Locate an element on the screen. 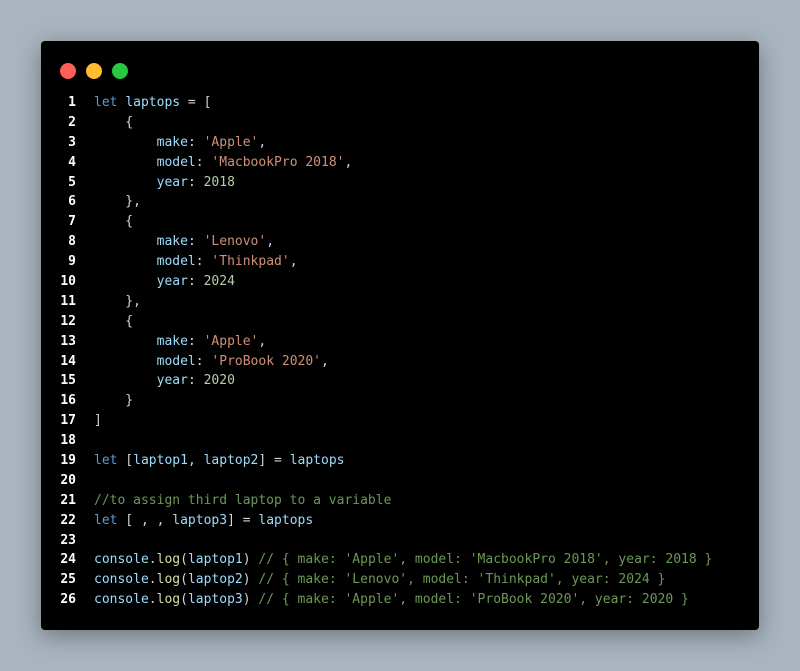 The image size is (800, 671). line-number: 21 is located at coordinates (68, 500).